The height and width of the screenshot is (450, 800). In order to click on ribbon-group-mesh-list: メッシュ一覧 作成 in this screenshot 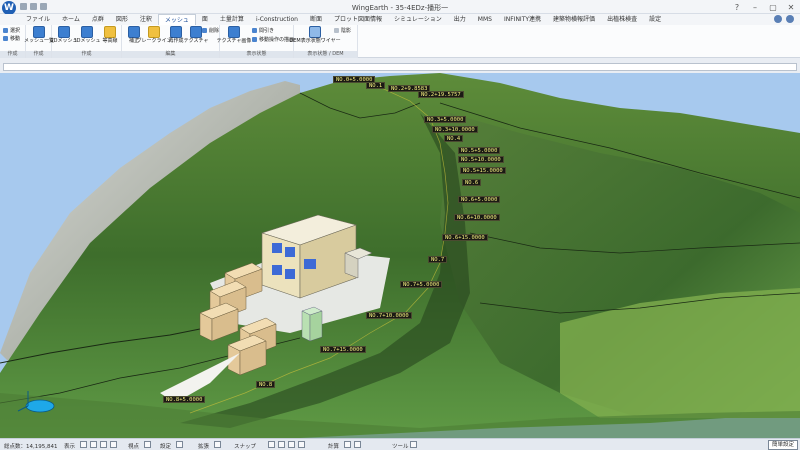, I will do `click(39, 41)`.